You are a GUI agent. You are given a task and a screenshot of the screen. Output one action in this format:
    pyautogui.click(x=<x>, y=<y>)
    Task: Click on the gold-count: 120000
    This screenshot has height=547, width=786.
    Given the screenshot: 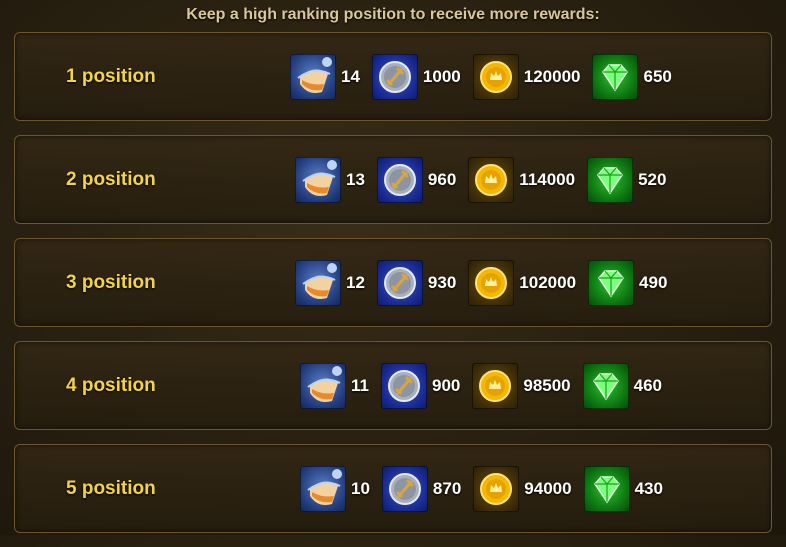 What is the action you would take?
    pyautogui.click(x=552, y=76)
    